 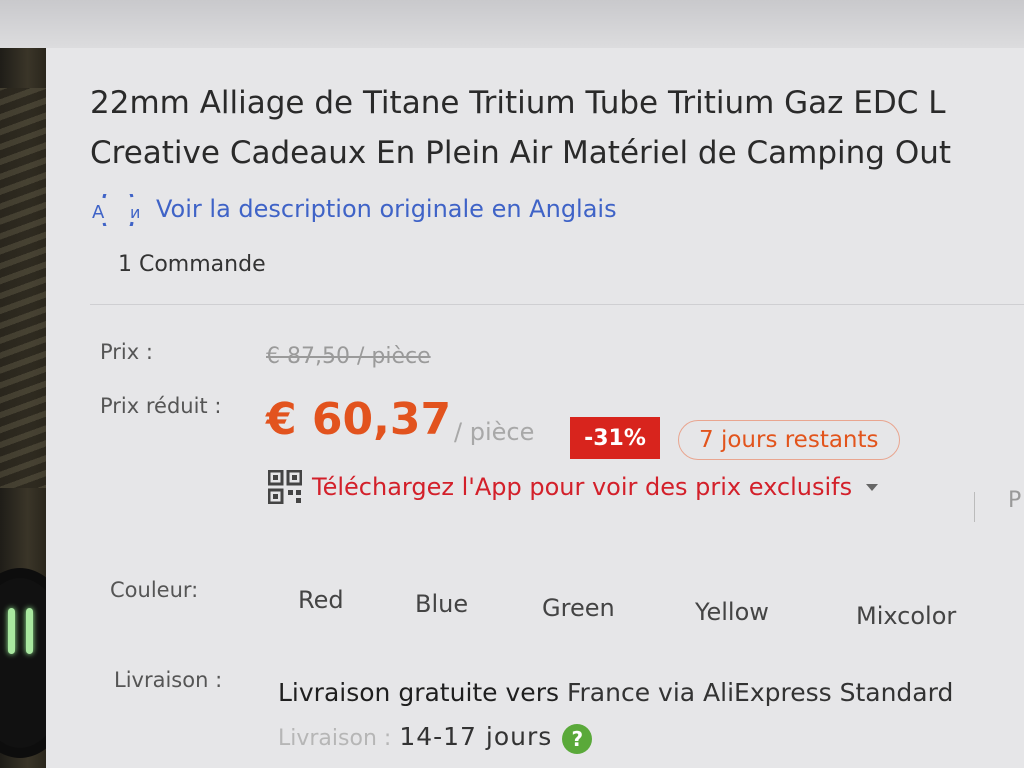 I want to click on shipping-label: Livraison :, so click(x=168, y=680).